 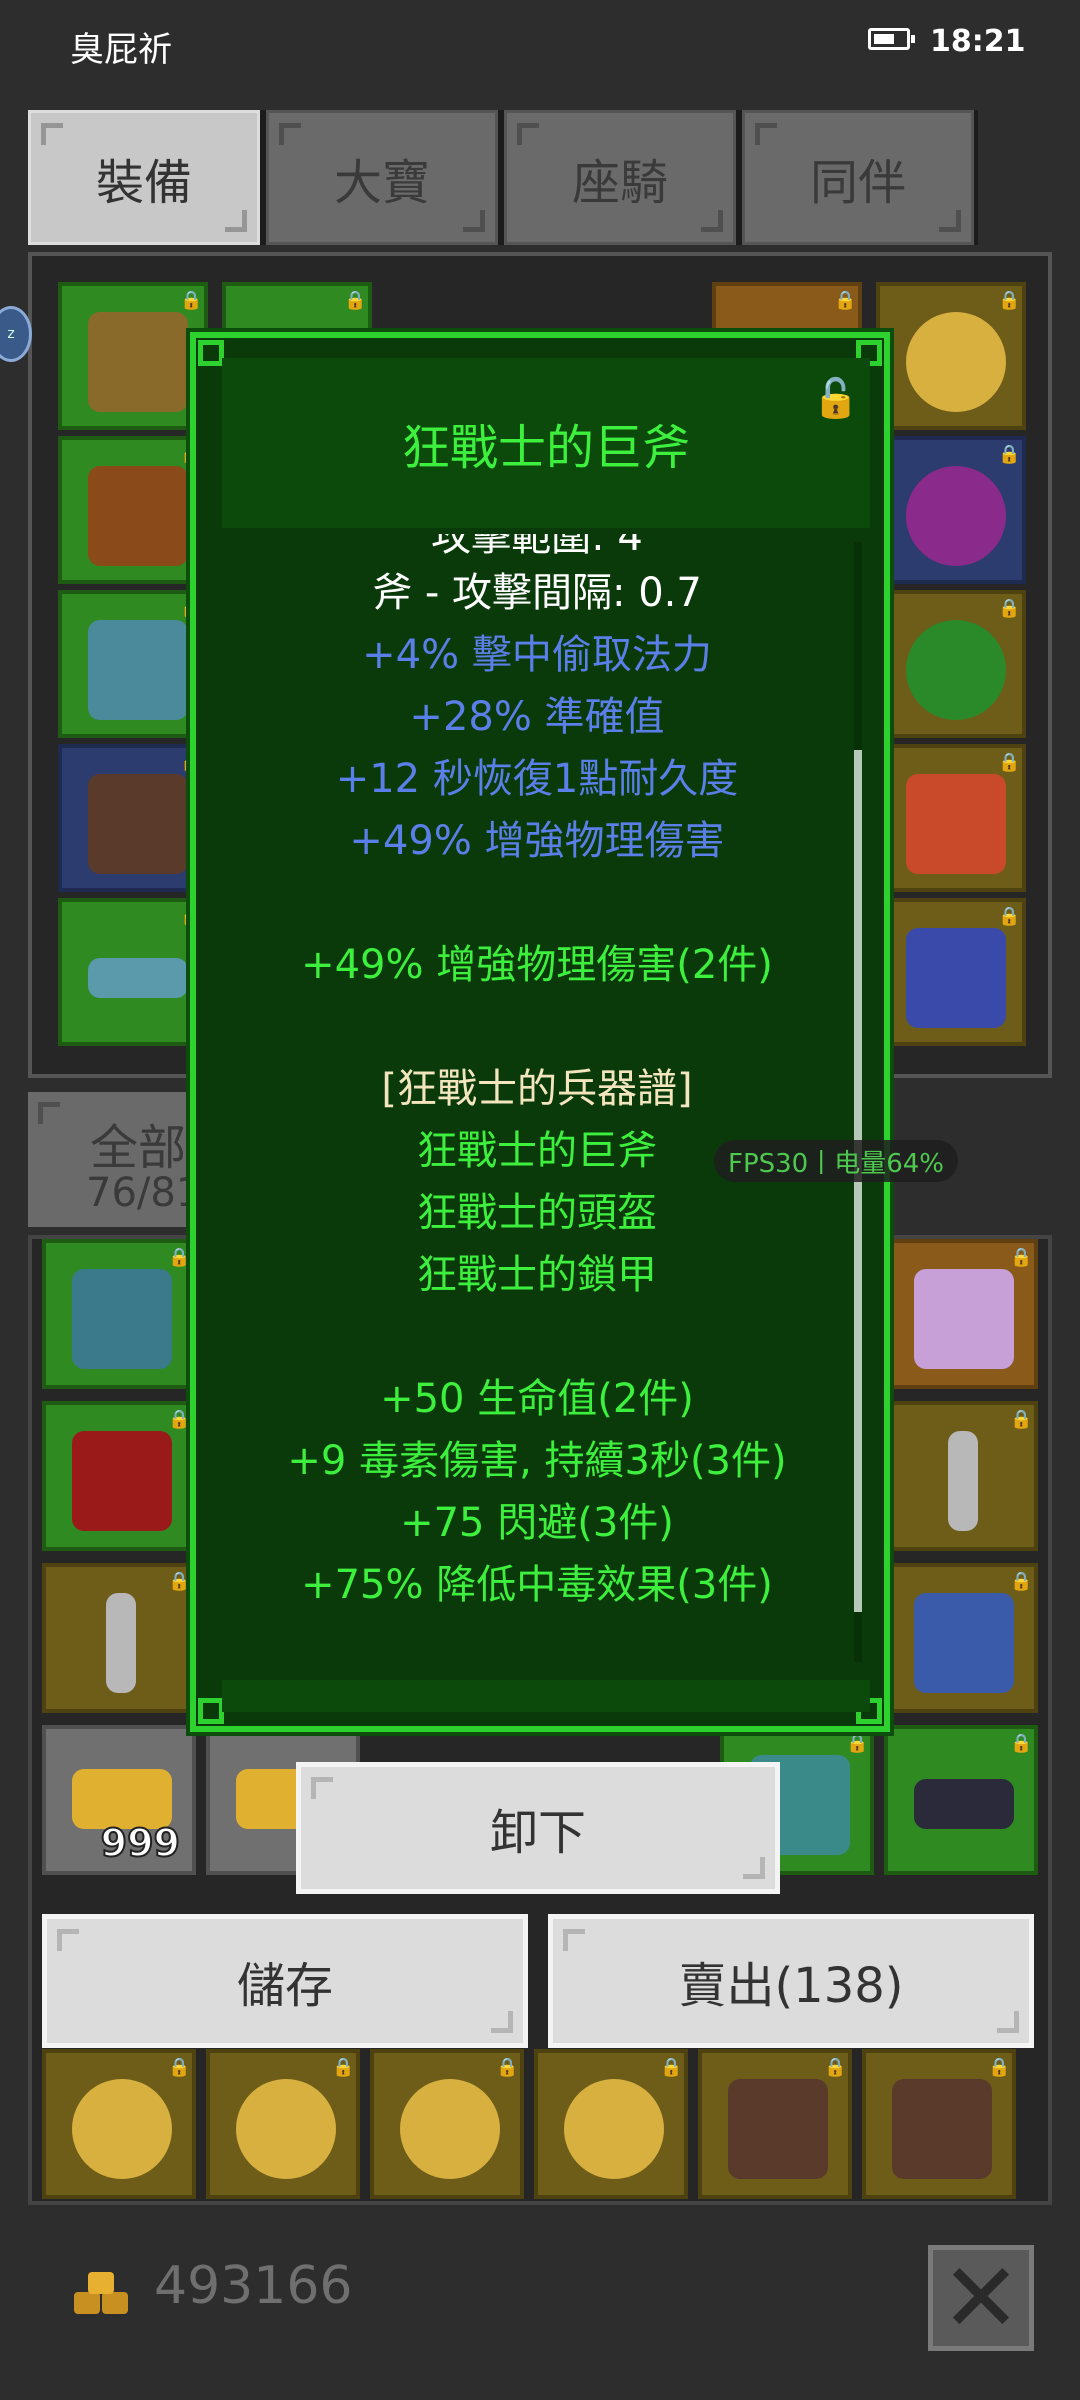 I want to click on close-icon: ✕, so click(x=981, y=2298).